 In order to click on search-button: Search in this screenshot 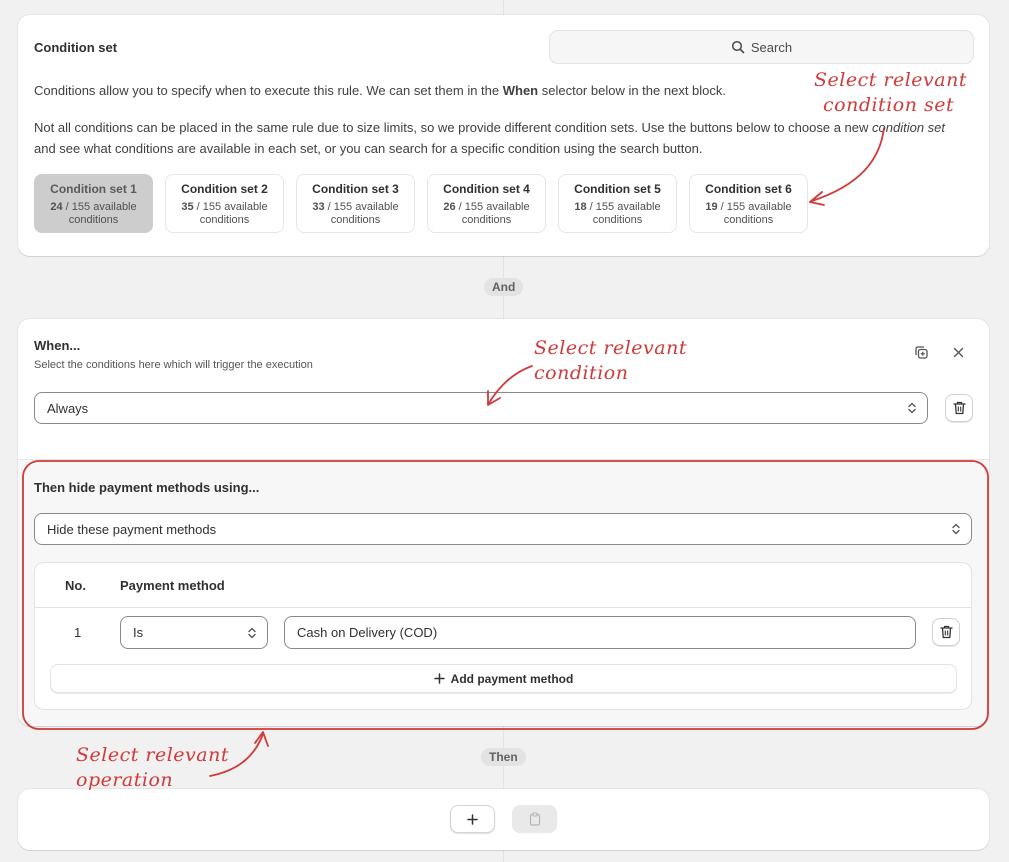, I will do `click(761, 47)`.